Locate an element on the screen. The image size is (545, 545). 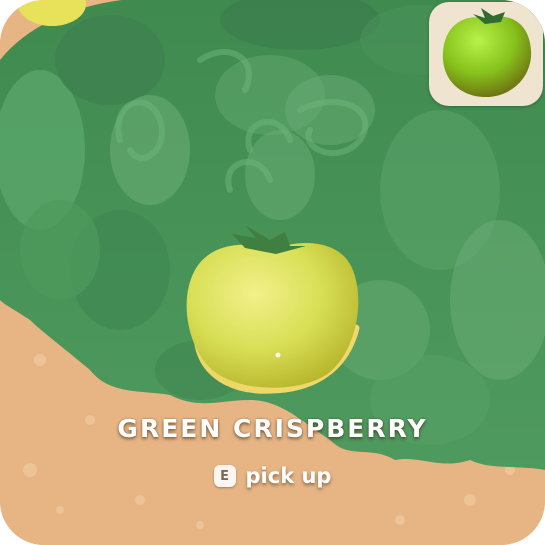
green-crispberry-icon is located at coordinates (487, 53).